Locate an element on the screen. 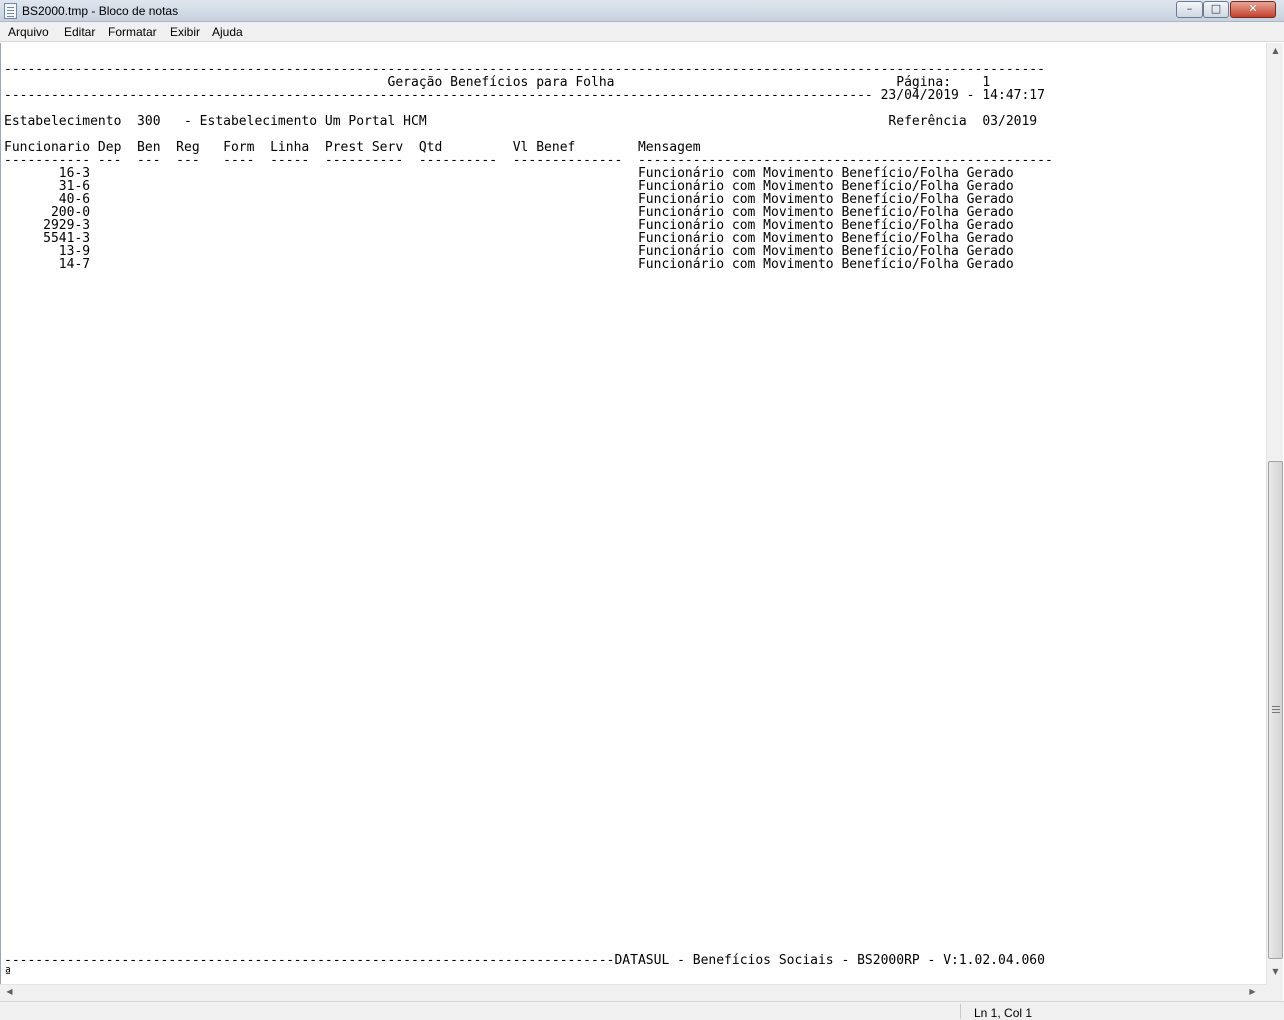 This screenshot has width=1284, height=1020. minimize-button: – is located at coordinates (1189, 9).